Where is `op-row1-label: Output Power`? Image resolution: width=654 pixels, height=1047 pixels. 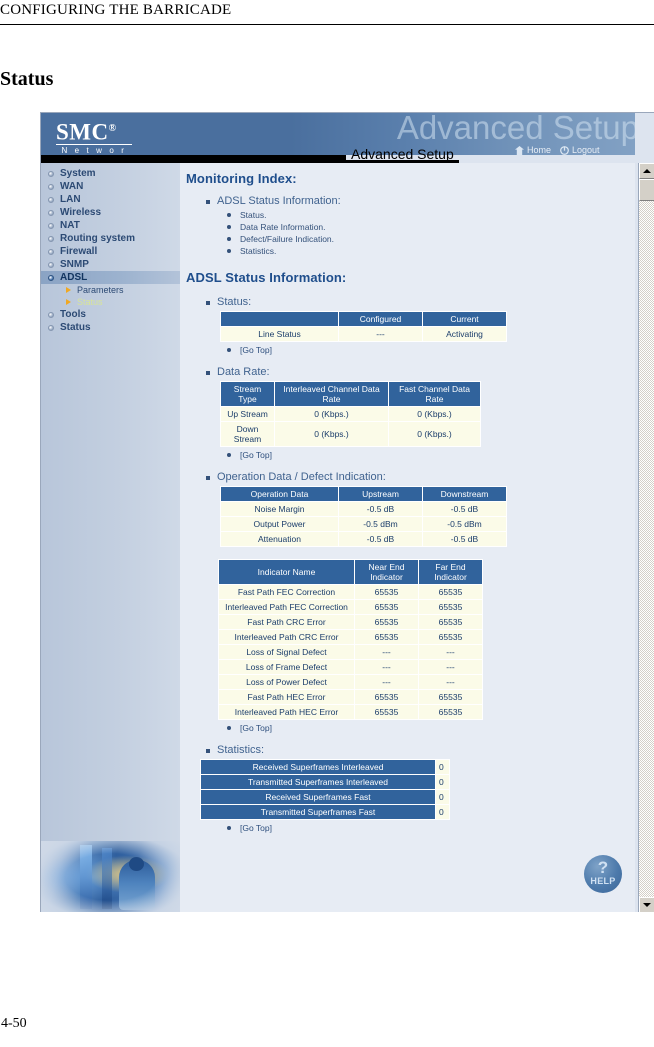
op-row1-label: Output Power is located at coordinates (279, 524).